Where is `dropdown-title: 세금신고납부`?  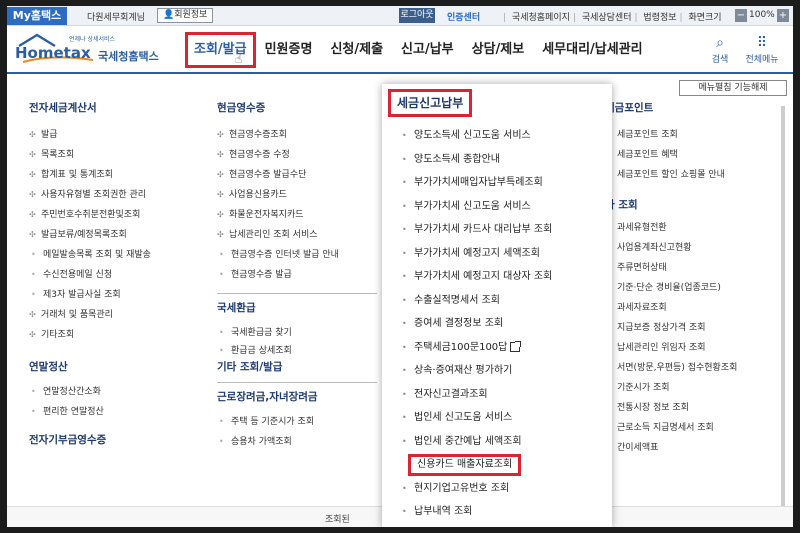
dropdown-title: 세금신고납부 is located at coordinates (430, 103).